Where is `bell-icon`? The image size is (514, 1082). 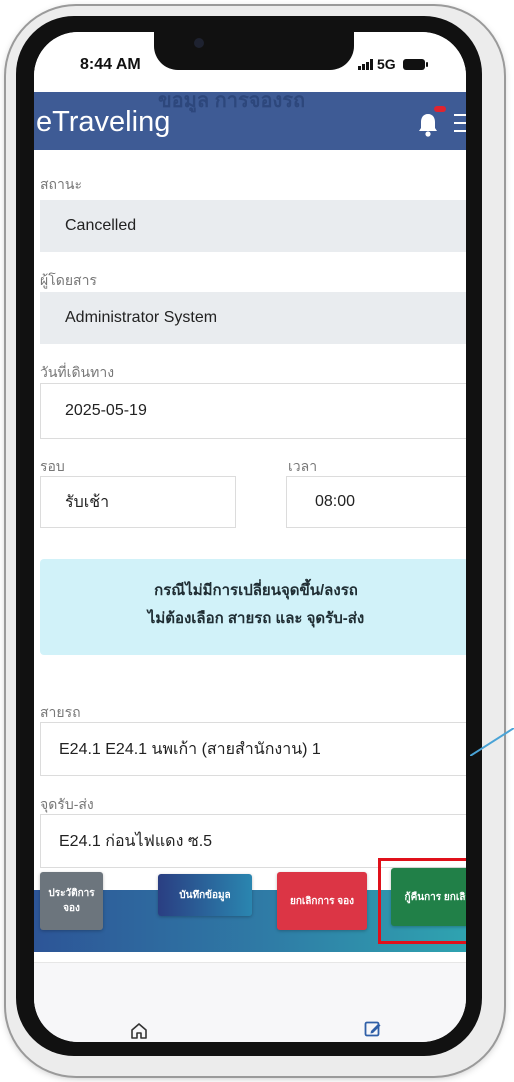
bell-icon is located at coordinates (428, 125).